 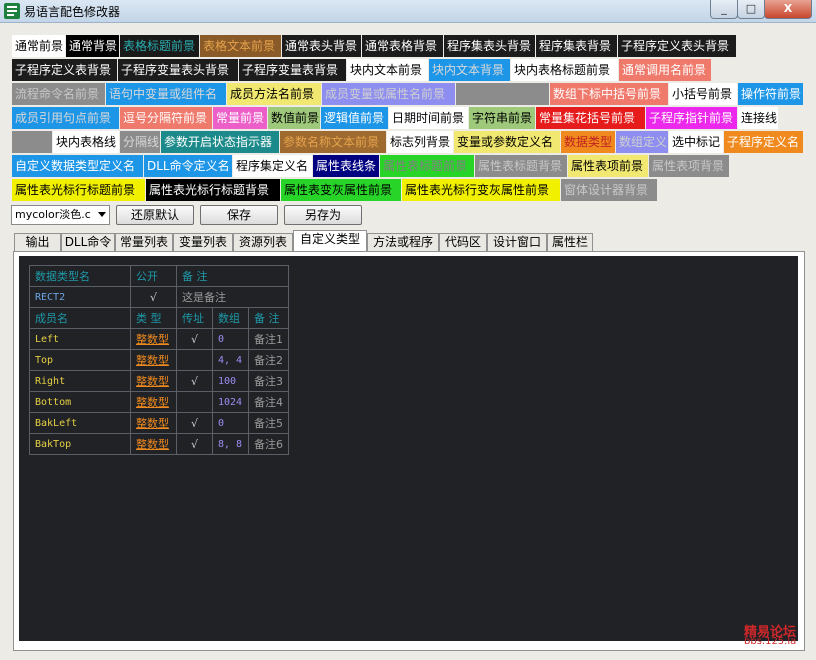 I want to click on swatch-item: 自定义数据类型定义名, so click(x=77, y=166).